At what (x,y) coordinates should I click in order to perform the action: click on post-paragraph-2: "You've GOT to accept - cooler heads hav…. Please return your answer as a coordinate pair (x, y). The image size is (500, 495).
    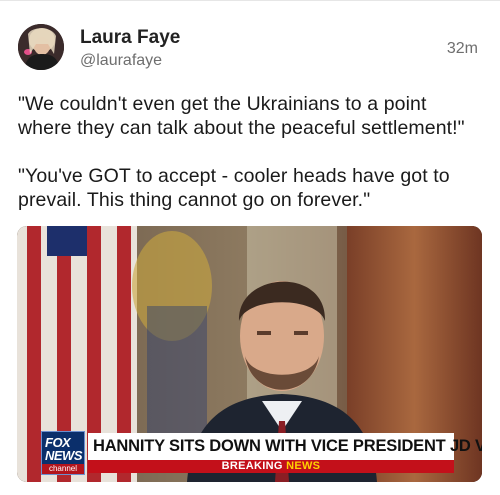
    Looking at the image, I should click on (234, 188).